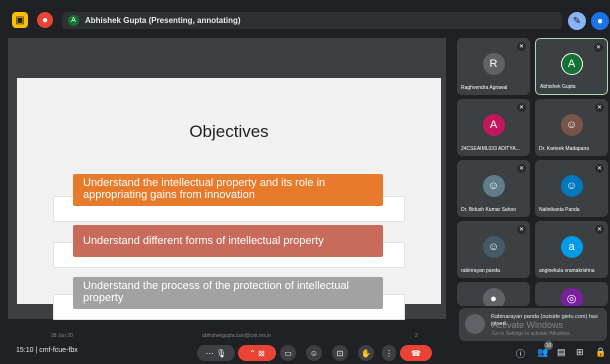  I want to click on record-icon: ●, so click(45, 20).